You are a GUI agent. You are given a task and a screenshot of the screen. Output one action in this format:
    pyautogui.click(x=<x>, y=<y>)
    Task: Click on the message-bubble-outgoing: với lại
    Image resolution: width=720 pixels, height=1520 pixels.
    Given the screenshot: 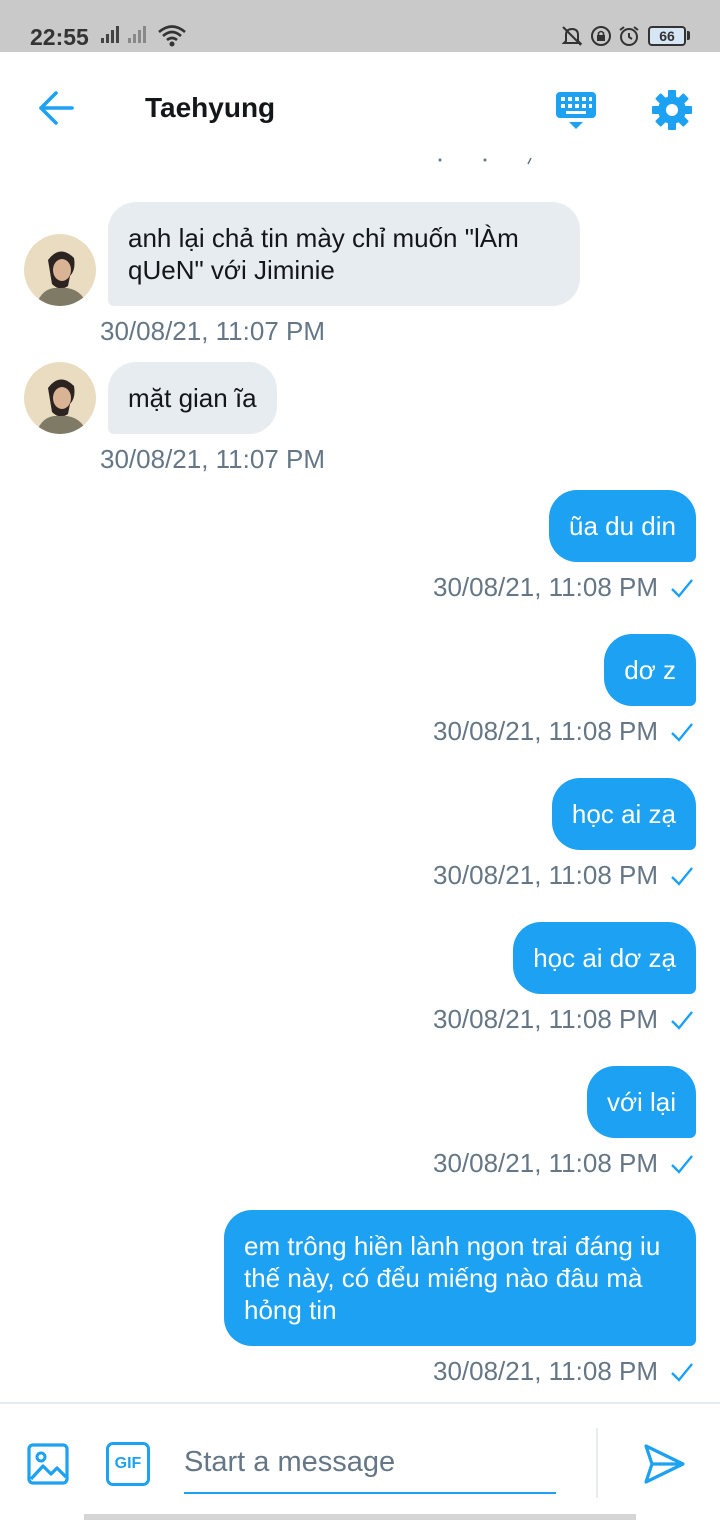 What is the action you would take?
    pyautogui.click(x=641, y=1102)
    